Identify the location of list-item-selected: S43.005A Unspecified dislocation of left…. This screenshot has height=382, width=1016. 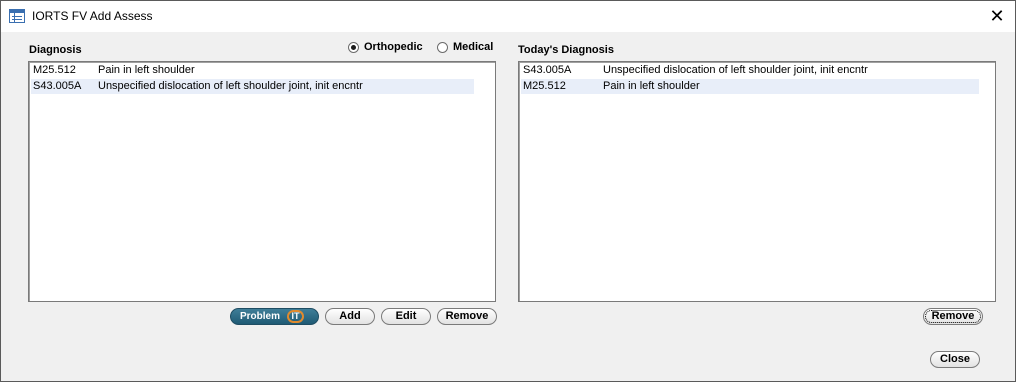
(252, 86).